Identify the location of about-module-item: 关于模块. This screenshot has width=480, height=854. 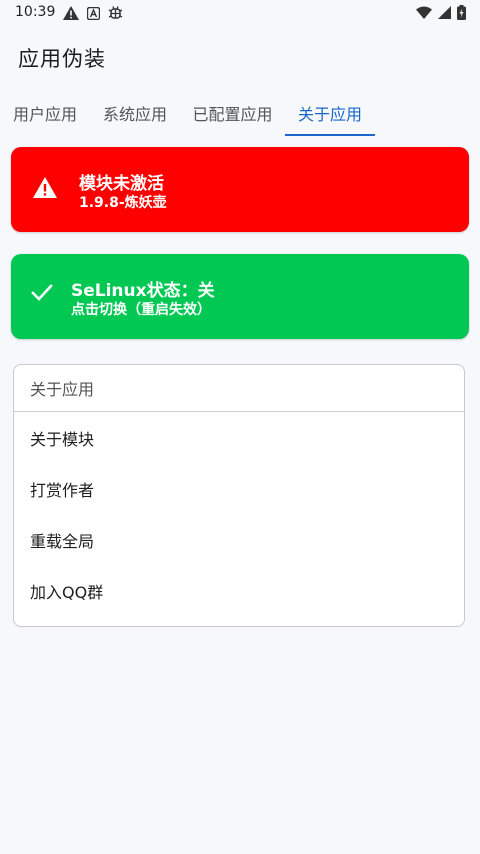
(239, 437).